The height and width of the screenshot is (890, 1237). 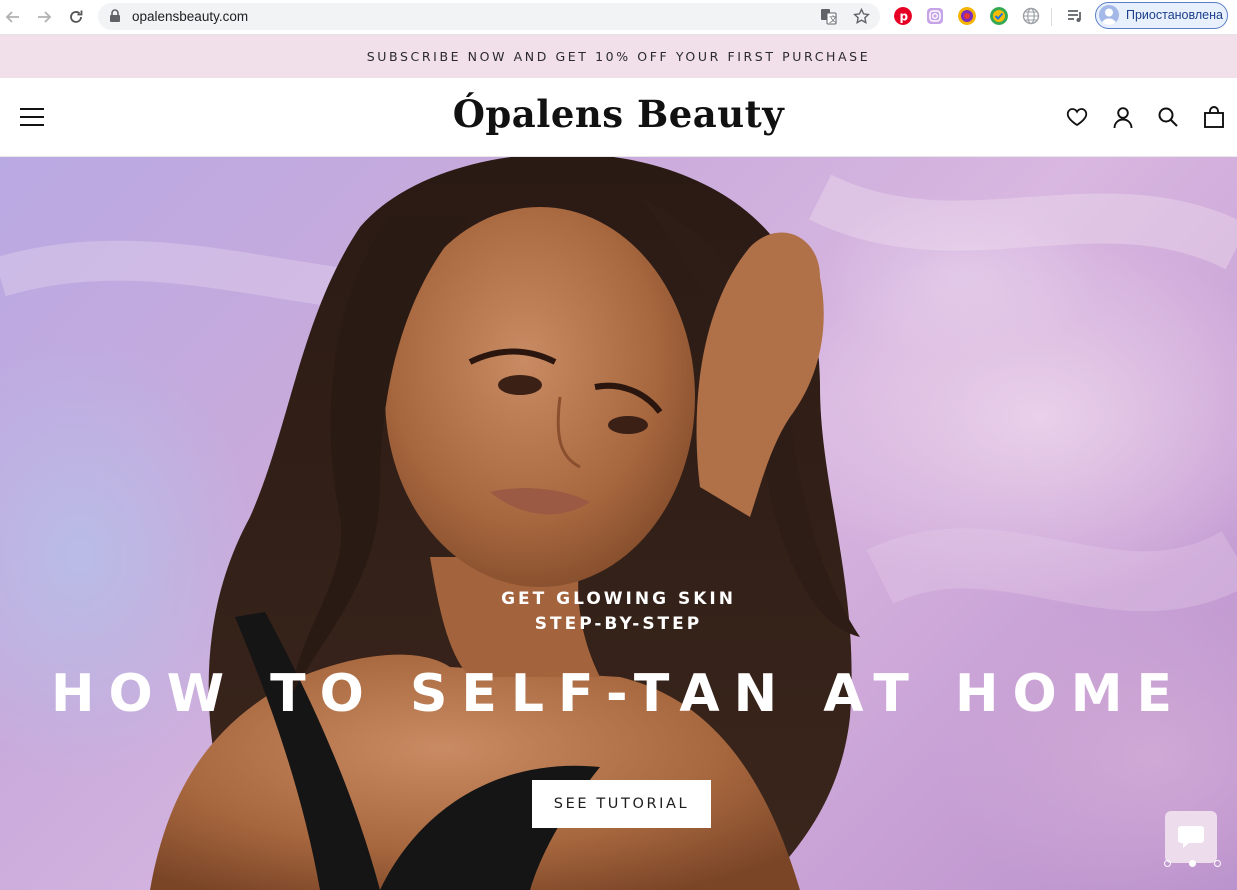 What do you see at coordinates (861, 16) in the screenshot?
I see `bookmark-star-icon` at bounding box center [861, 16].